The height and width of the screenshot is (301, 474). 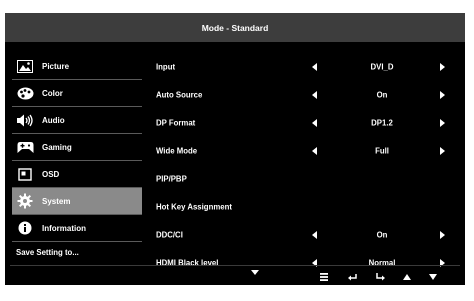 I want to click on sidebar-item-label: Gaming, so click(x=57, y=147).